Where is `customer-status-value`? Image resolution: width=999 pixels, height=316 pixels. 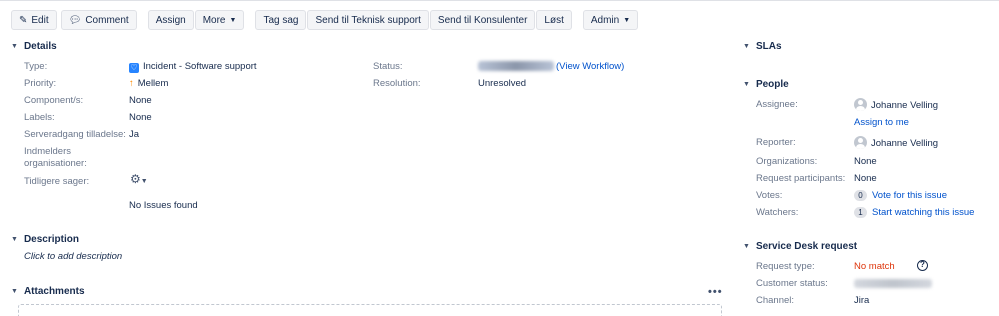
customer-status-value is located at coordinates (893, 284).